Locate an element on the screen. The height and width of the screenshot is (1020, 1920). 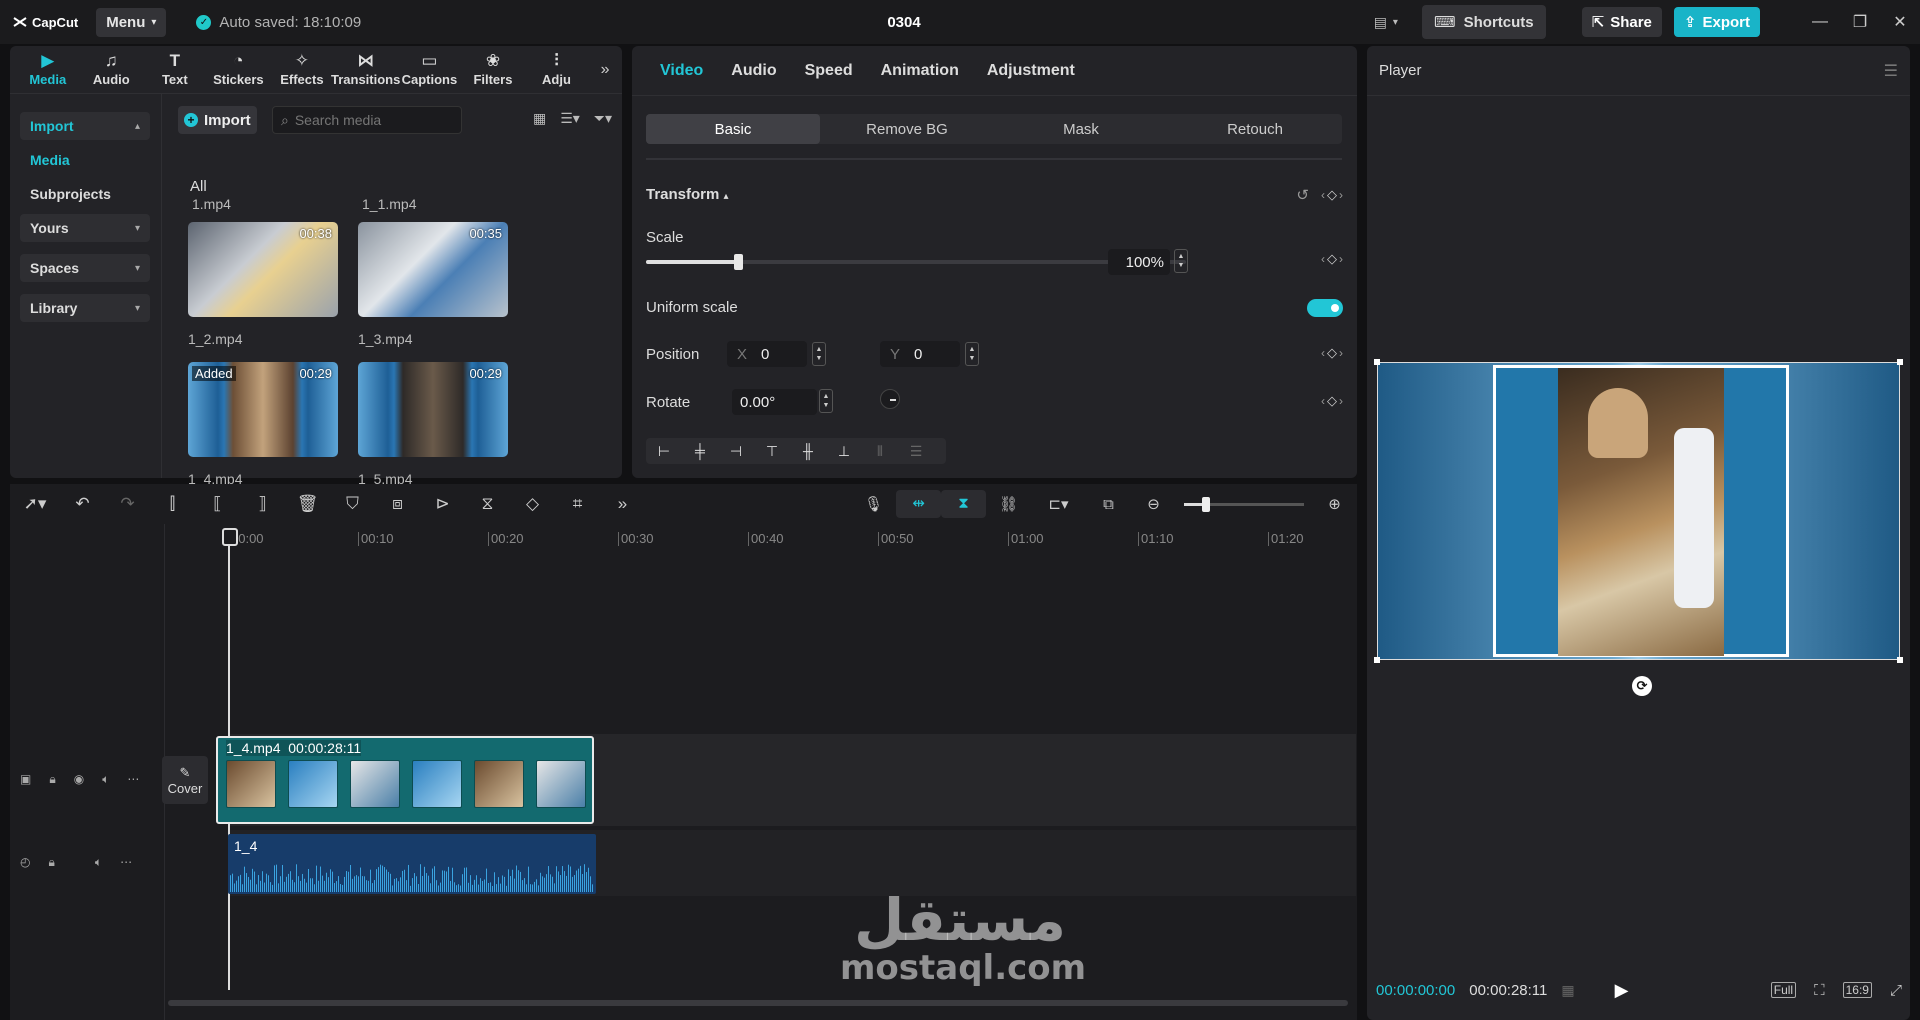
tab-video: Video is located at coordinates (681, 71).